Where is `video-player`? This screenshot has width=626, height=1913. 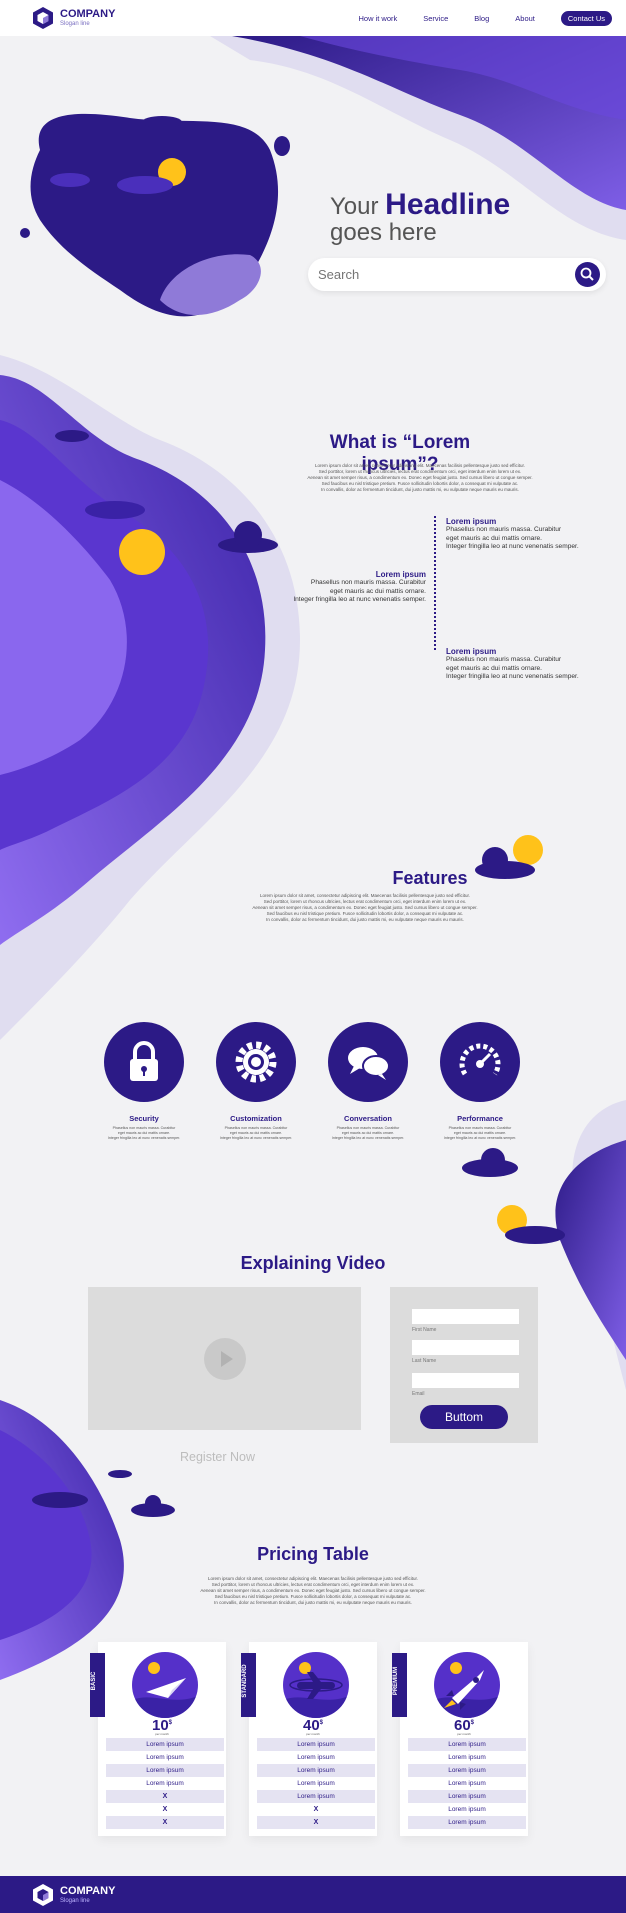
video-player is located at coordinates (224, 1358).